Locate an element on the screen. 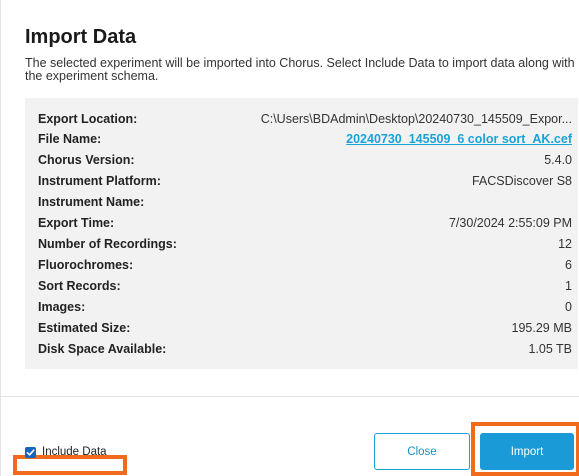 The width and height of the screenshot is (579, 476). file-name-link: 20240730_145509_6 color sort_AK.cef is located at coordinates (459, 139).